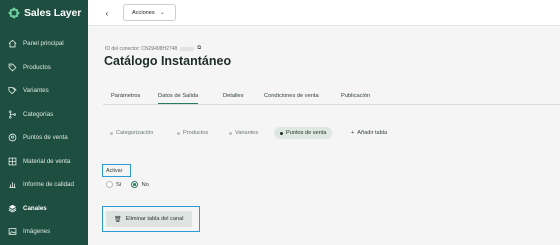  I want to click on actions-label: Acciones, so click(143, 12).